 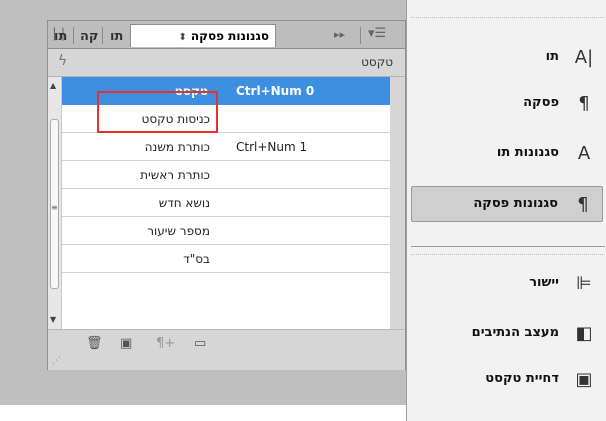 What do you see at coordinates (116, 36) in the screenshot?
I see `tab-character: תו` at bounding box center [116, 36].